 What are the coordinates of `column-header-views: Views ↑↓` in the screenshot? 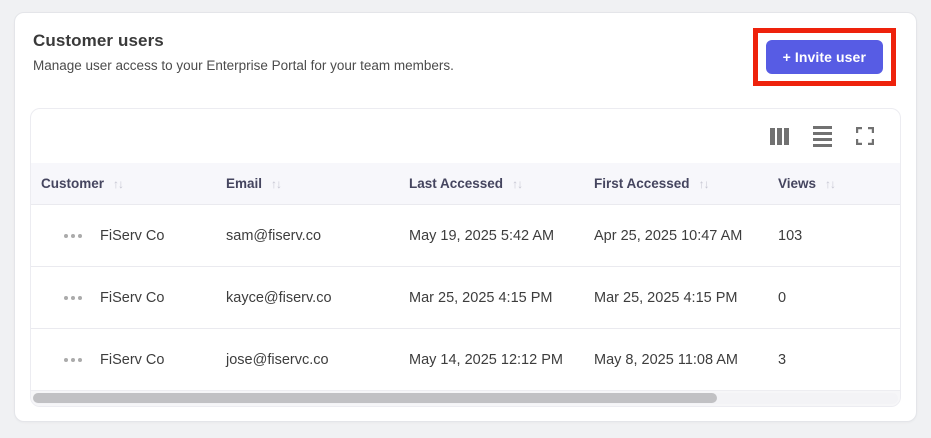 It's located at (834, 183).